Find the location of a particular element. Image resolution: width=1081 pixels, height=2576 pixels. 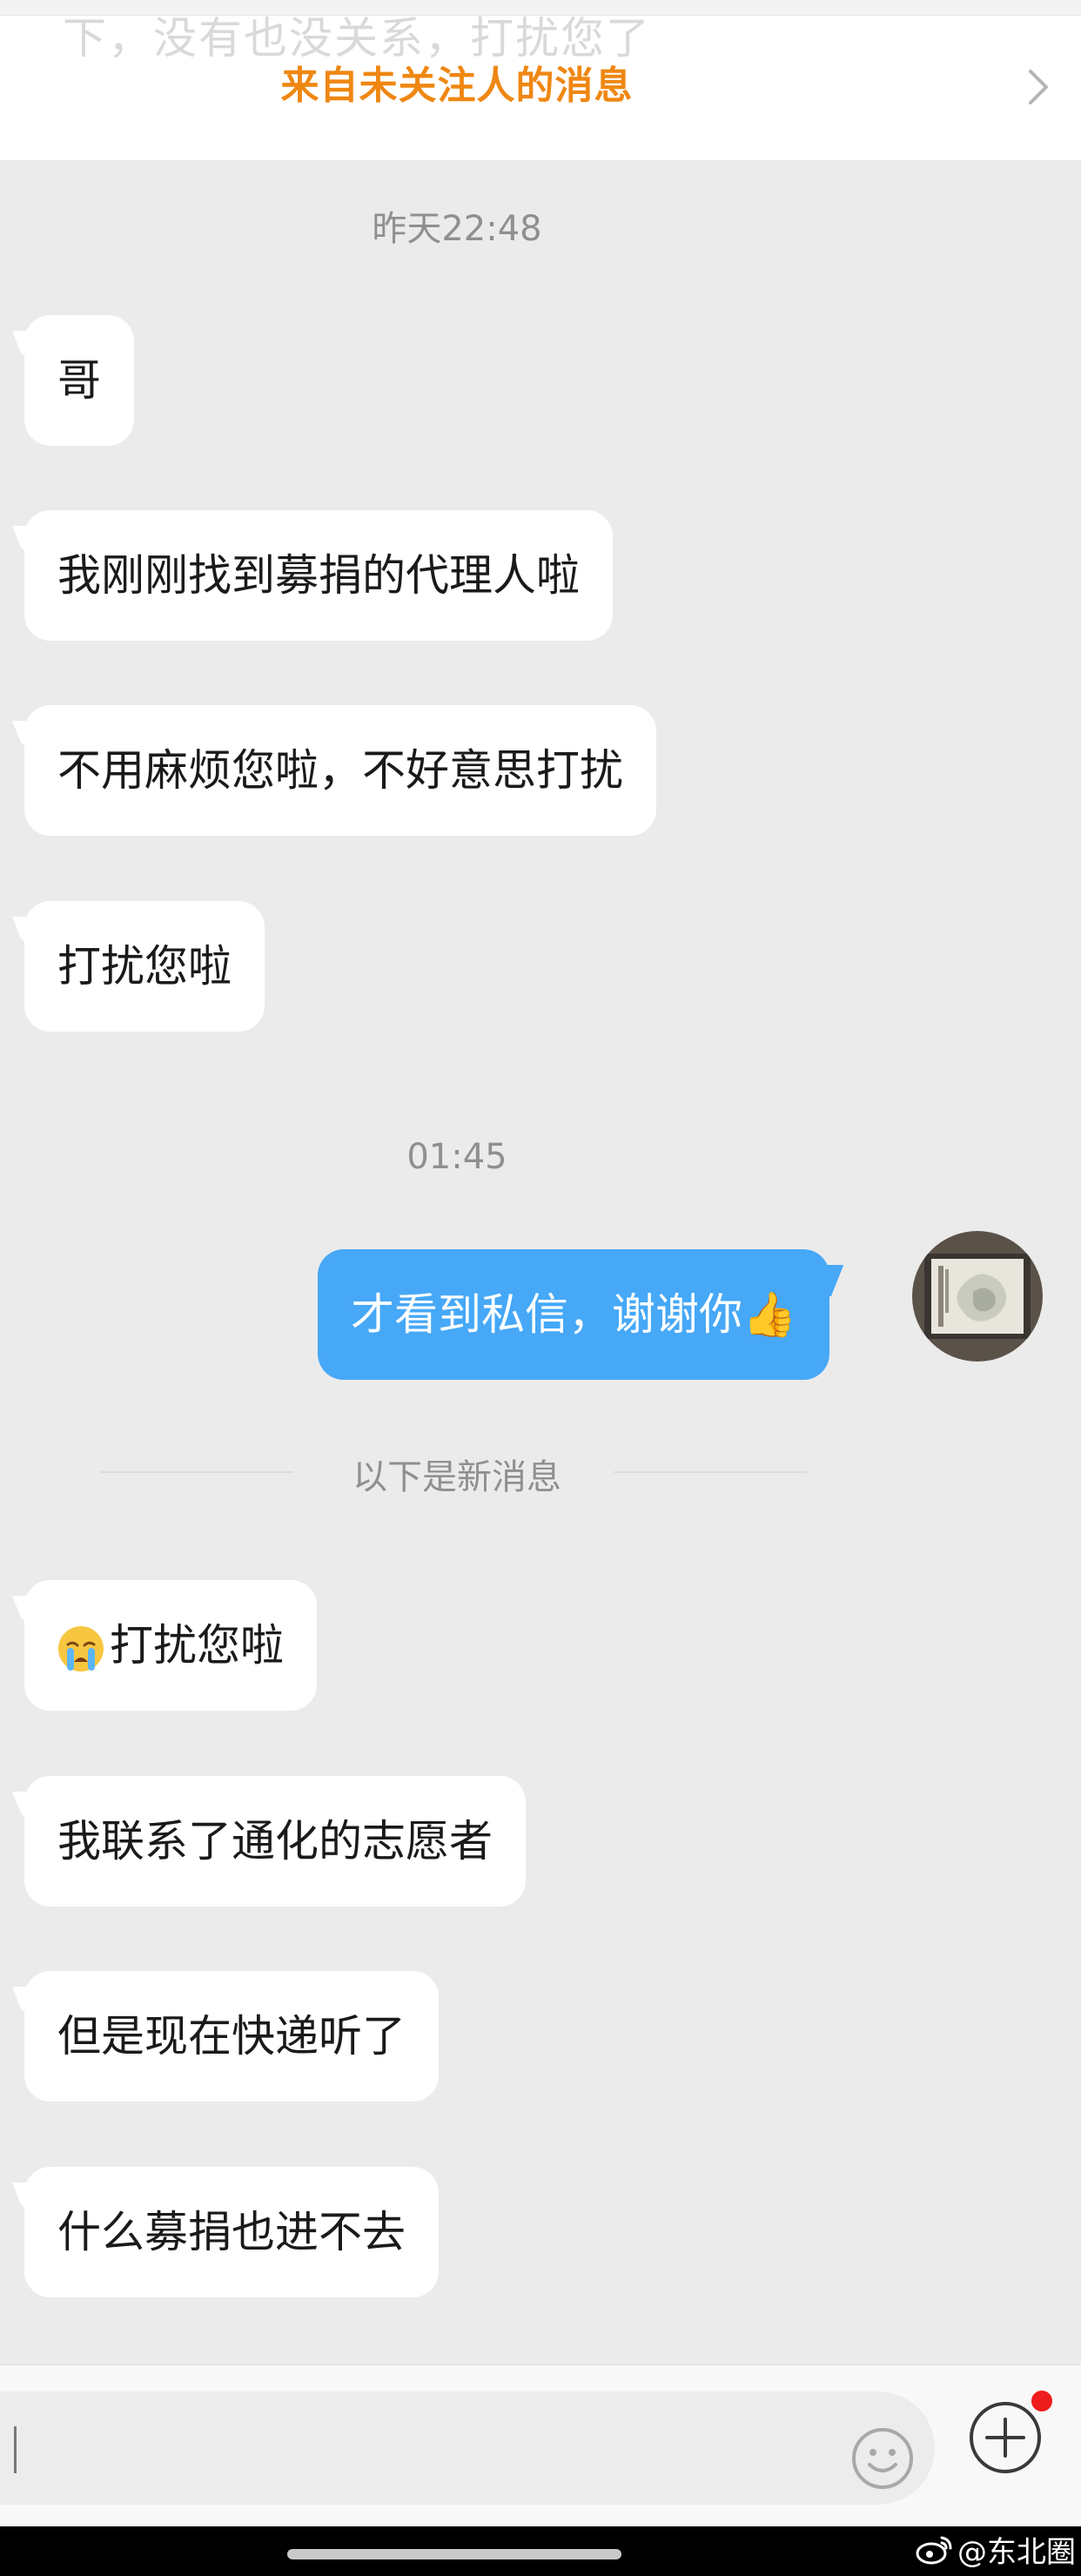

divider-line is located at coordinates (711, 1472).